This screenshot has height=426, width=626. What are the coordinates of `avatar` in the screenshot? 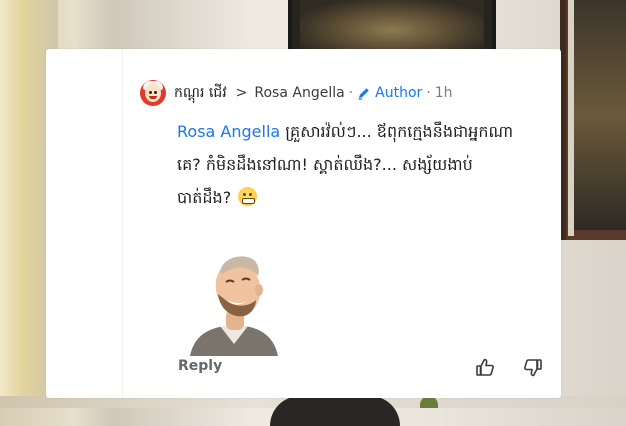 It's located at (153, 93).